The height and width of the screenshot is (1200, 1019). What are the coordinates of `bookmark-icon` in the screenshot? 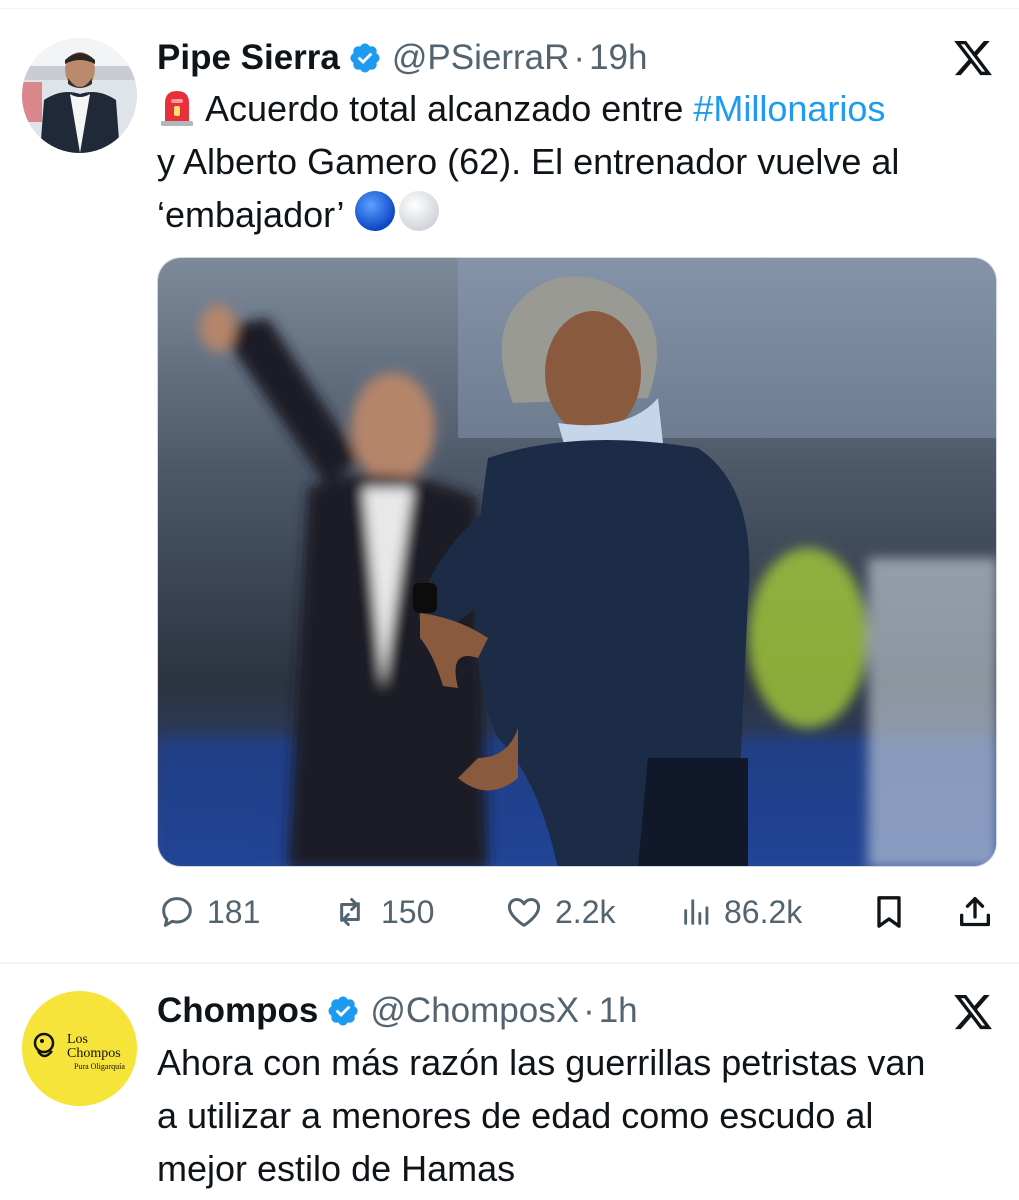 It's located at (889, 912).